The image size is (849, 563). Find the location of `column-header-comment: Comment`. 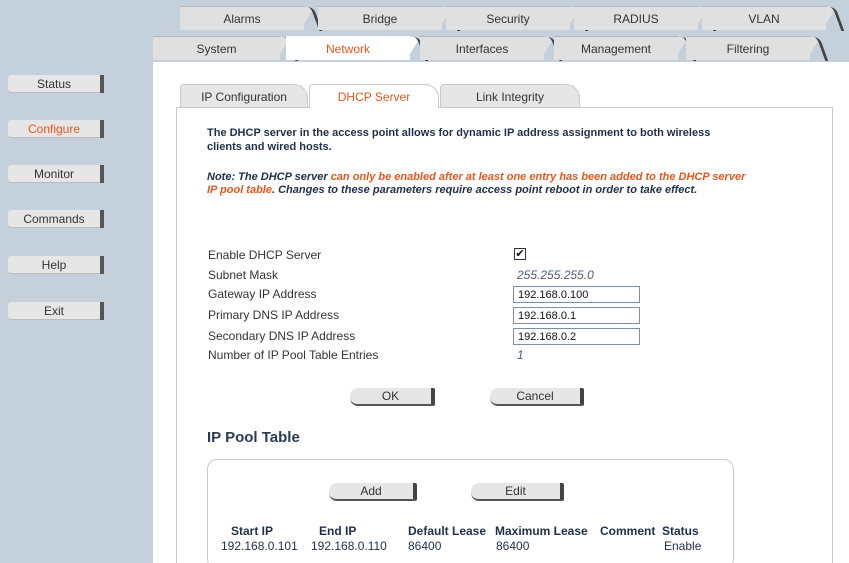

column-header-comment: Comment is located at coordinates (628, 531).